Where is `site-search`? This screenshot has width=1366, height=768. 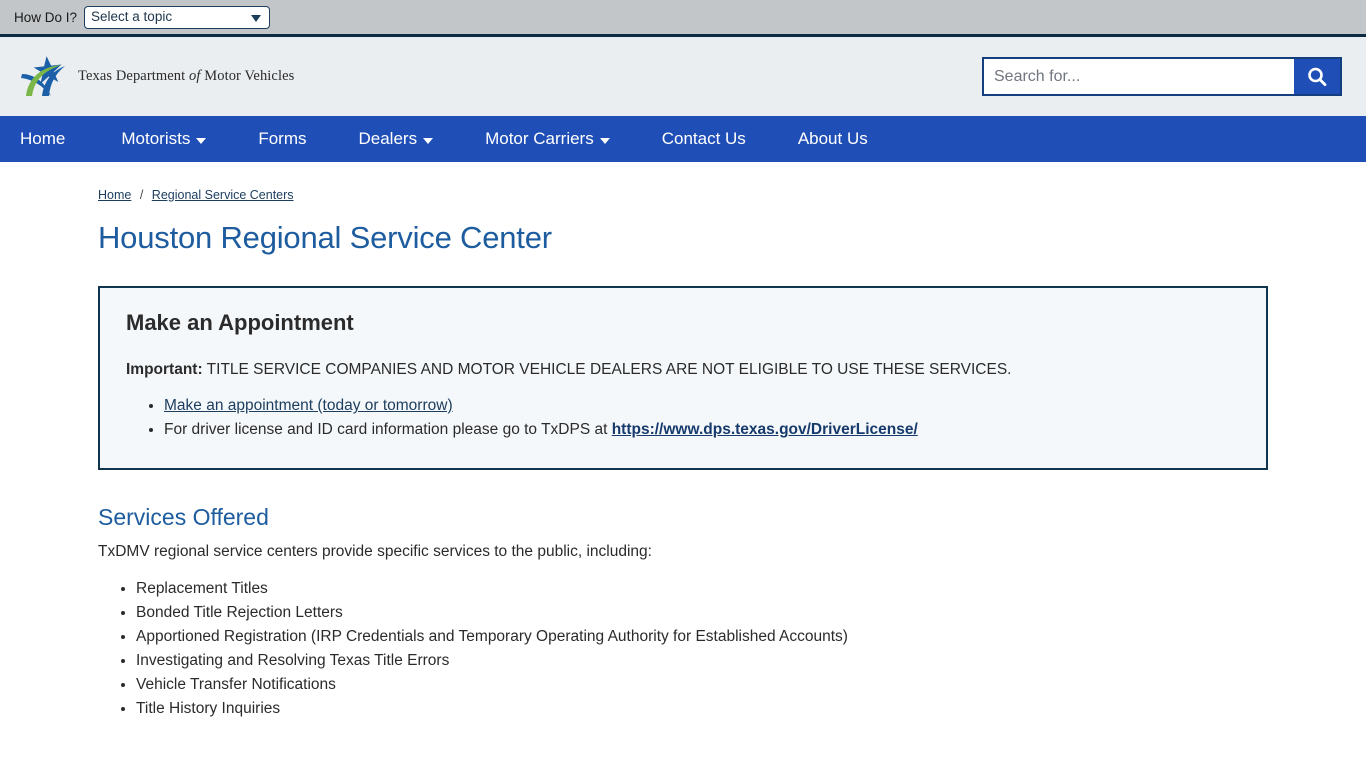 site-search is located at coordinates (1162, 76).